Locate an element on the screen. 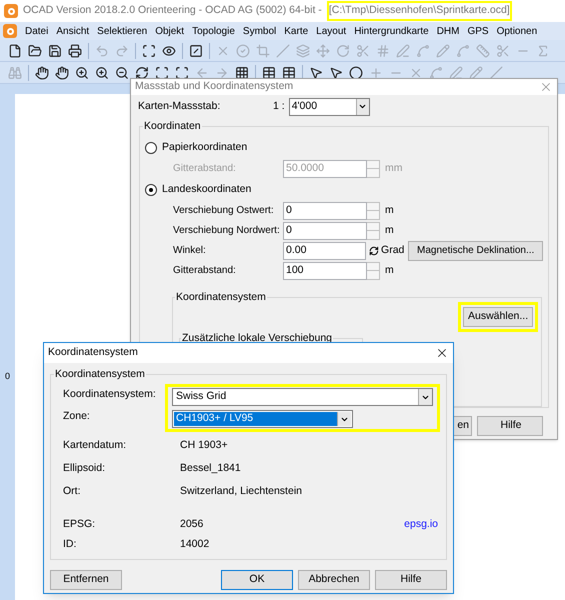 The image size is (565, 600). move-icon is located at coordinates (323, 51).